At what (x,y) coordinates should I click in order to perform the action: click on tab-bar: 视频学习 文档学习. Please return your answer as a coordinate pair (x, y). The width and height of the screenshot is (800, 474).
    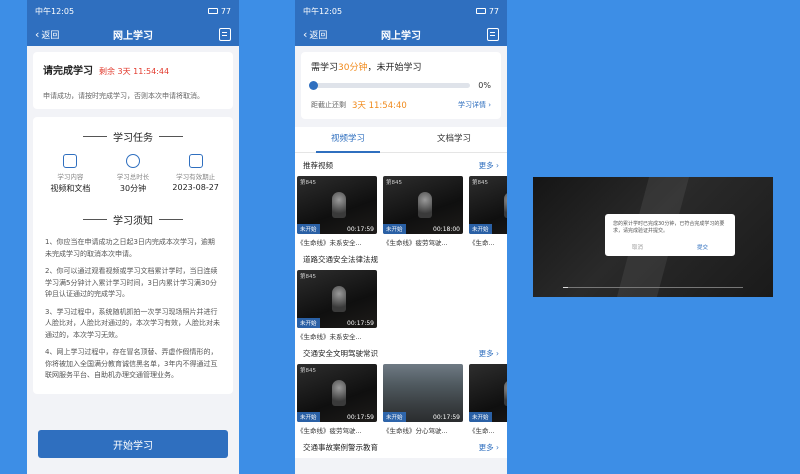
    Looking at the image, I should click on (401, 140).